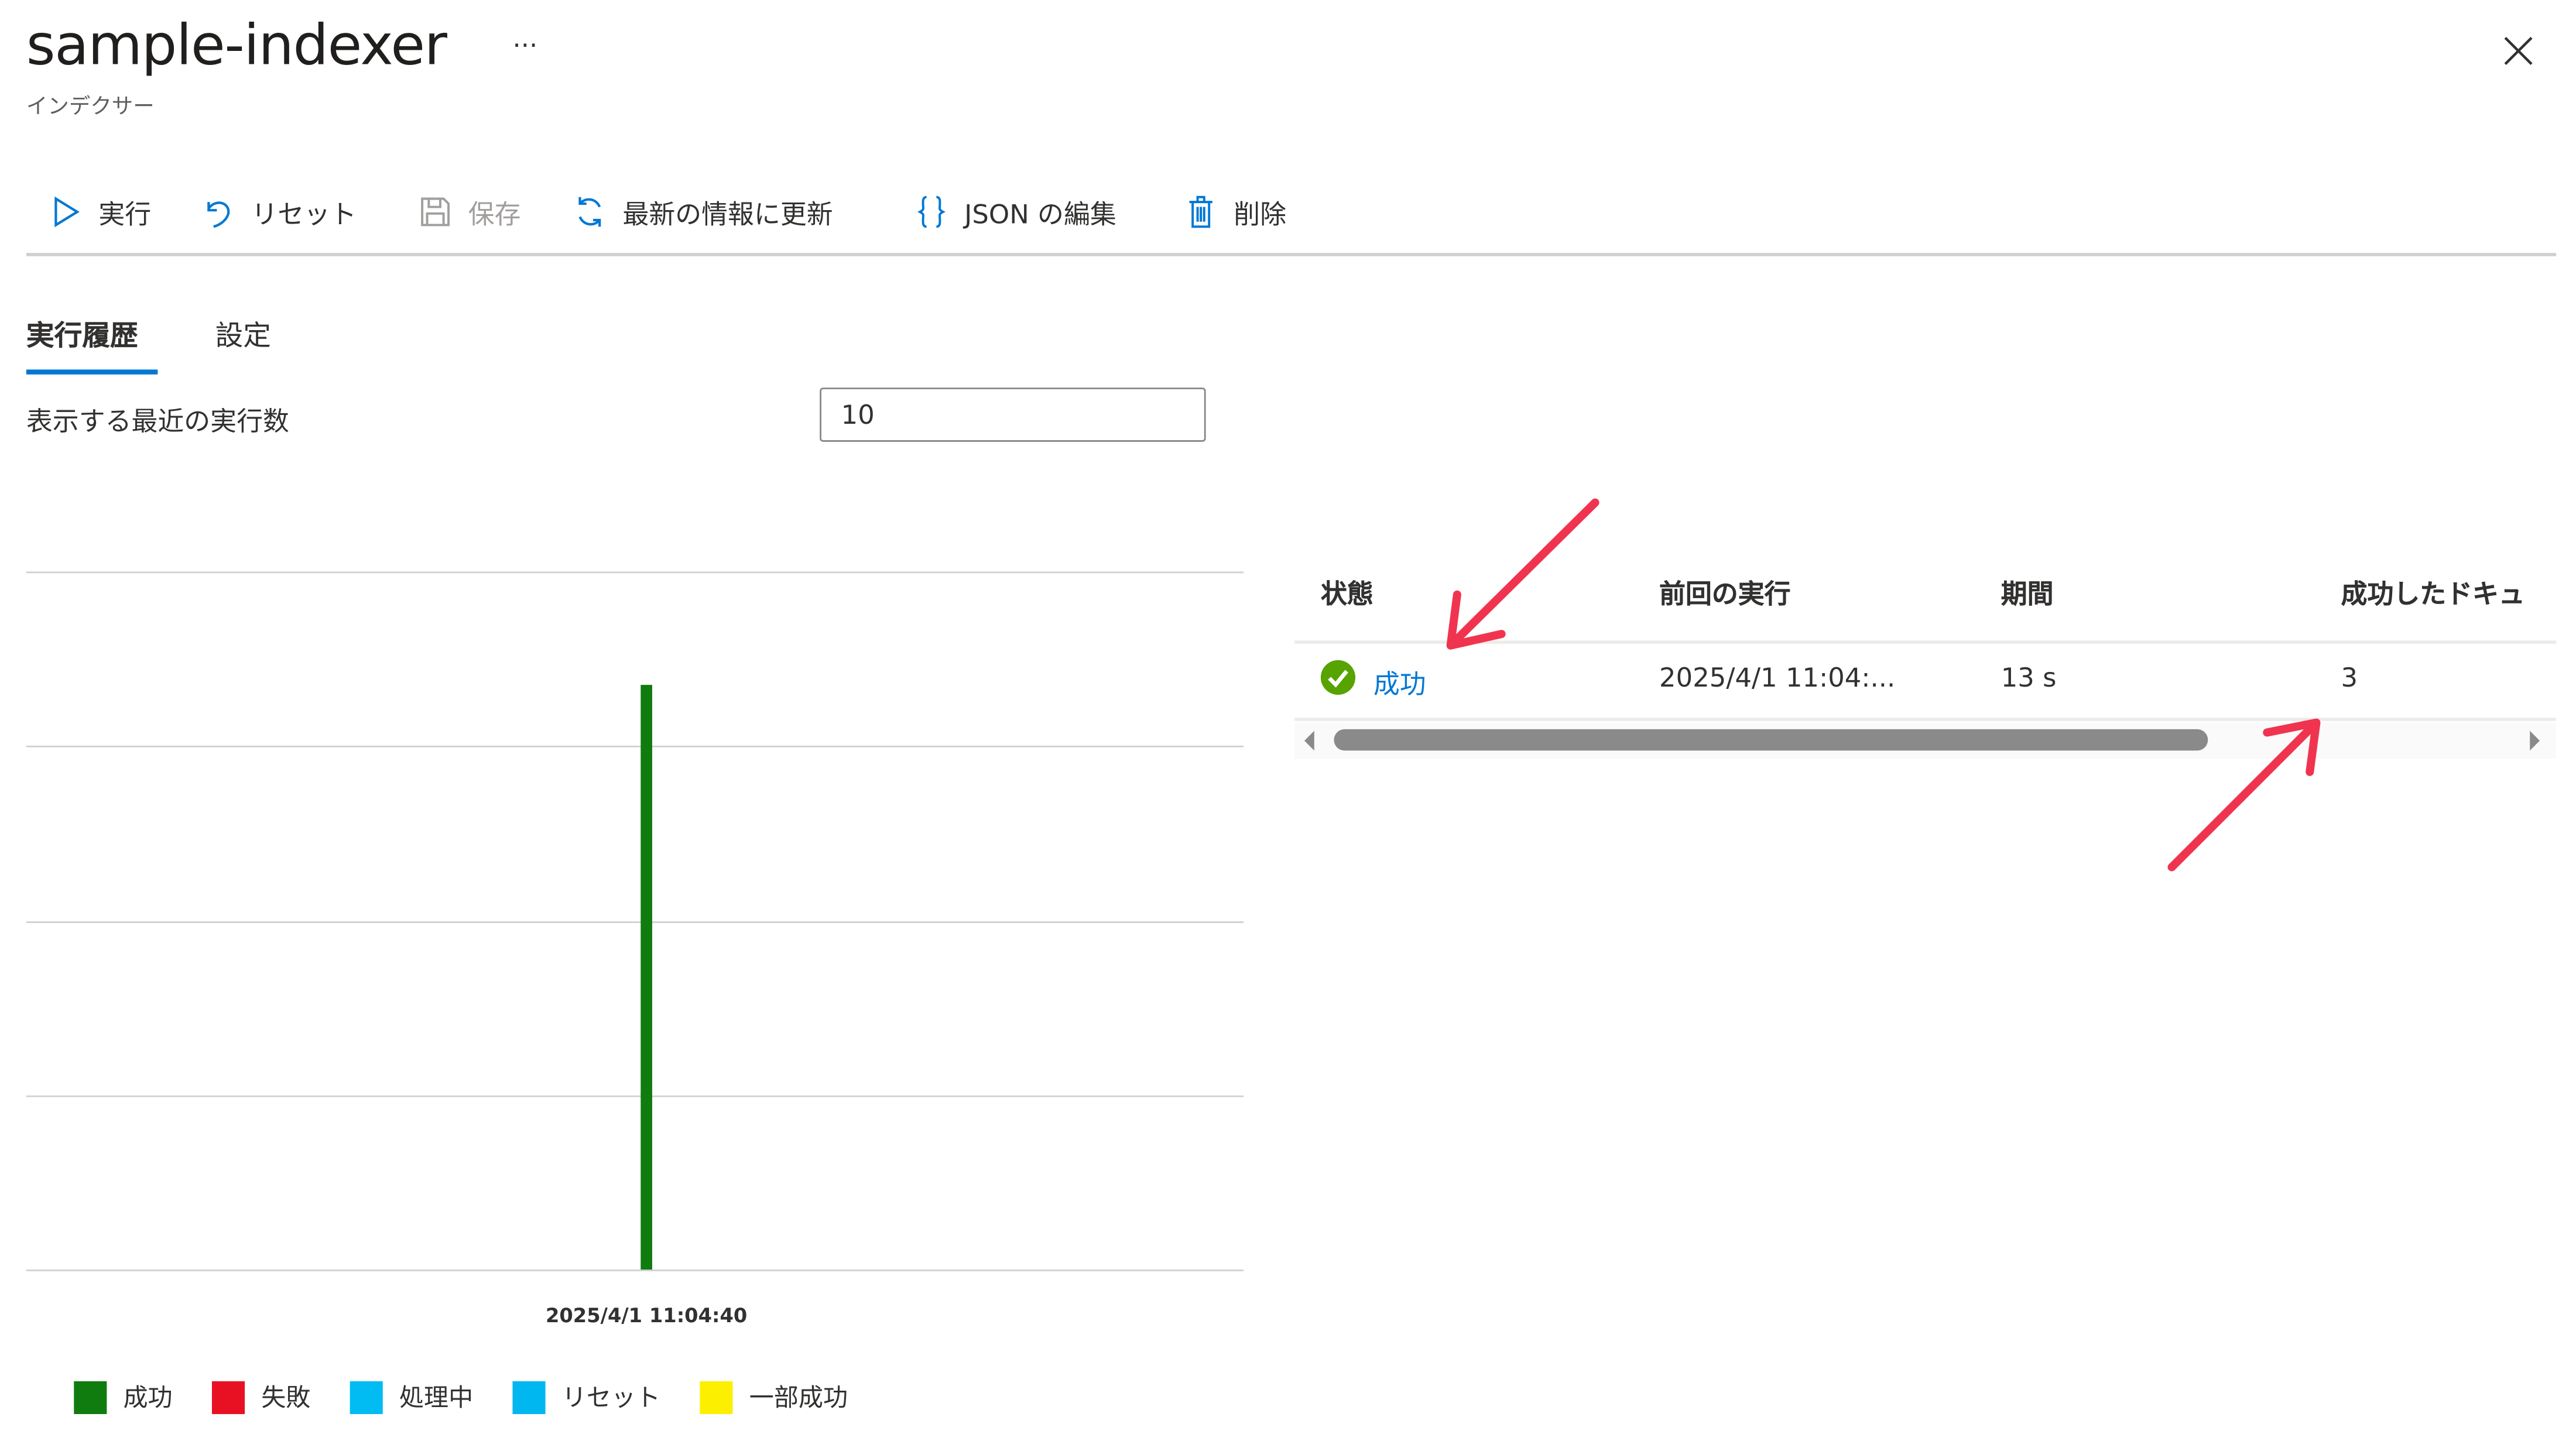 This screenshot has width=2576, height=1434. Describe the element at coordinates (67, 212) in the screenshot. I see `play-icon` at that location.